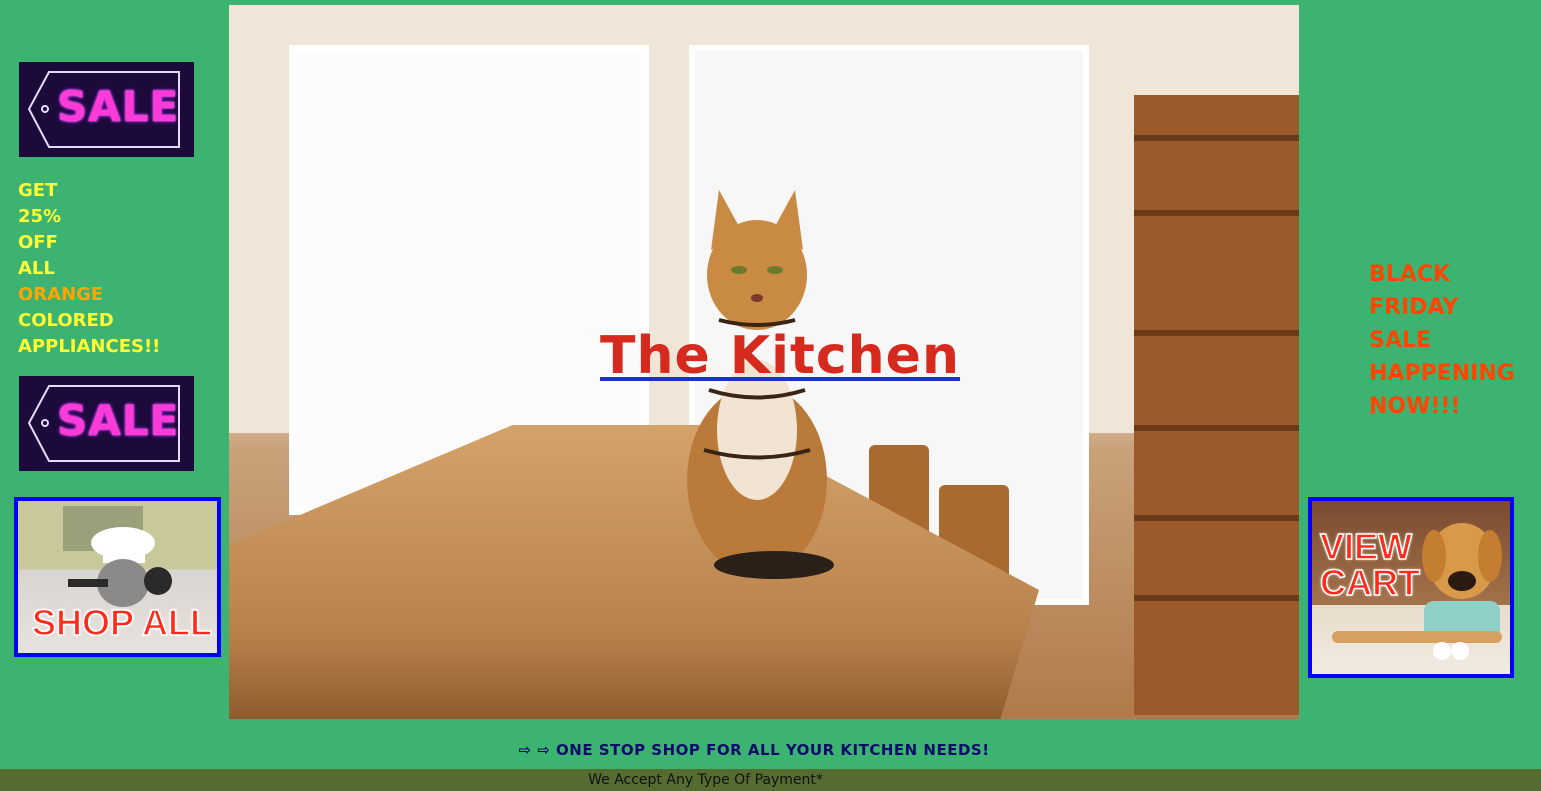 The width and height of the screenshot is (1541, 791). I want to click on page-title: The Kitchen, so click(780, 356).